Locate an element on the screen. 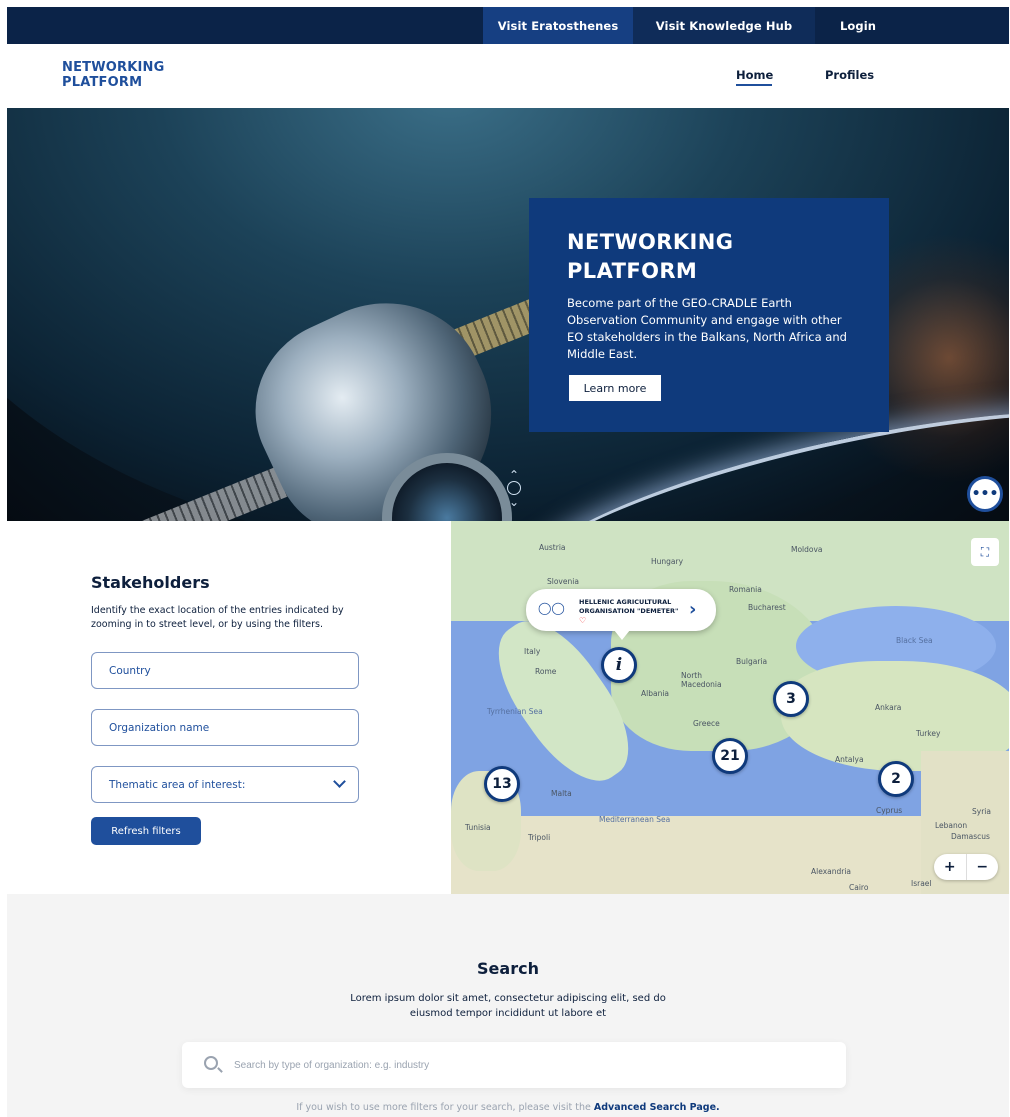 Image resolution: width=1010 pixels, height=1117 pixels. map-cluster-marker: 13 is located at coordinates (502, 784).